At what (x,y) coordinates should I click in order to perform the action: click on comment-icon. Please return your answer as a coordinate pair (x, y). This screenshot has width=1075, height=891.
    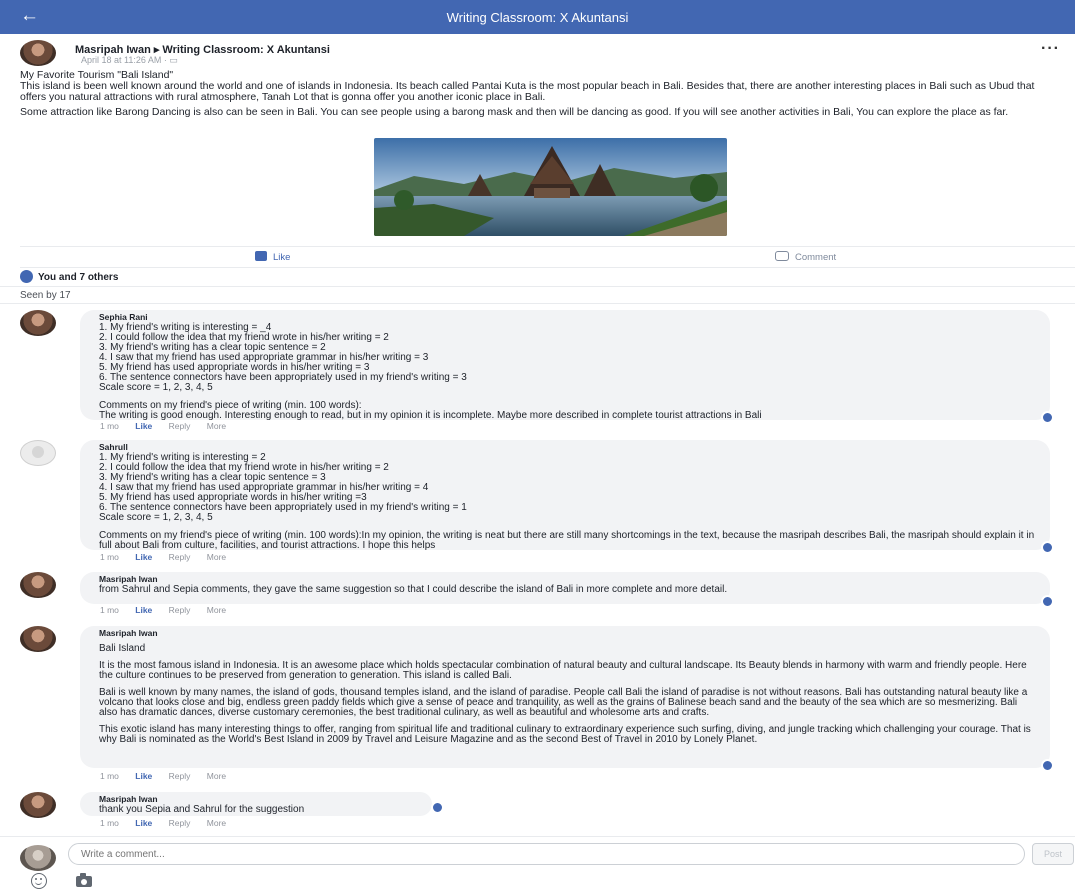
    Looking at the image, I should click on (782, 256).